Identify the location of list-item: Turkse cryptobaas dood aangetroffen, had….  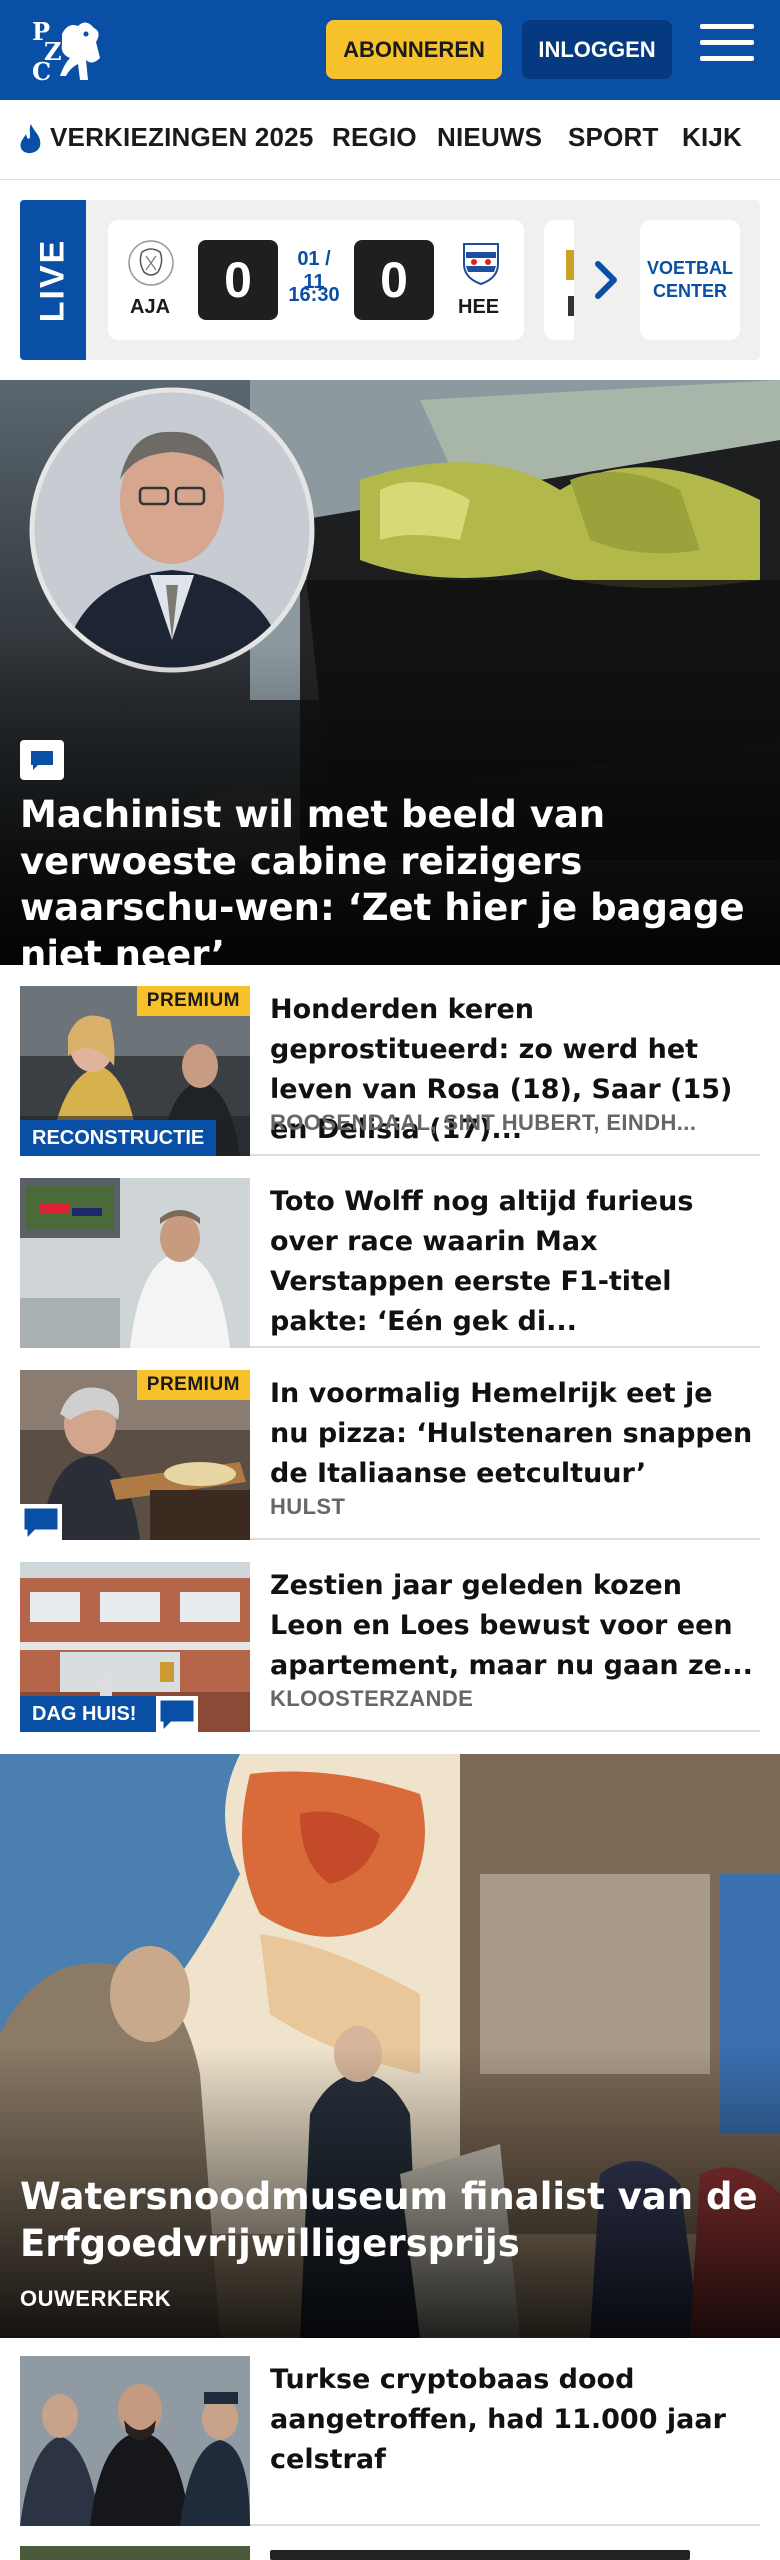
(390, 2431).